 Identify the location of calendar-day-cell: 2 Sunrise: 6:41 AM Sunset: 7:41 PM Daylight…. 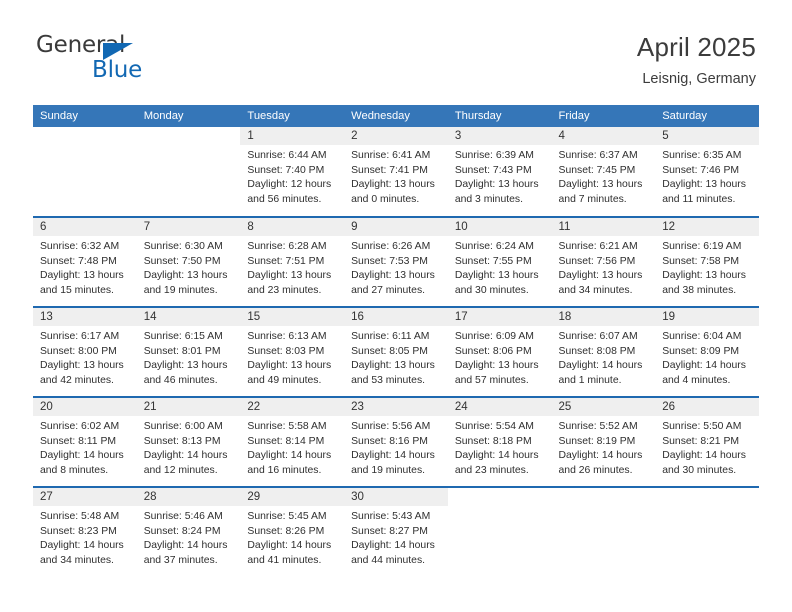
(396, 172).